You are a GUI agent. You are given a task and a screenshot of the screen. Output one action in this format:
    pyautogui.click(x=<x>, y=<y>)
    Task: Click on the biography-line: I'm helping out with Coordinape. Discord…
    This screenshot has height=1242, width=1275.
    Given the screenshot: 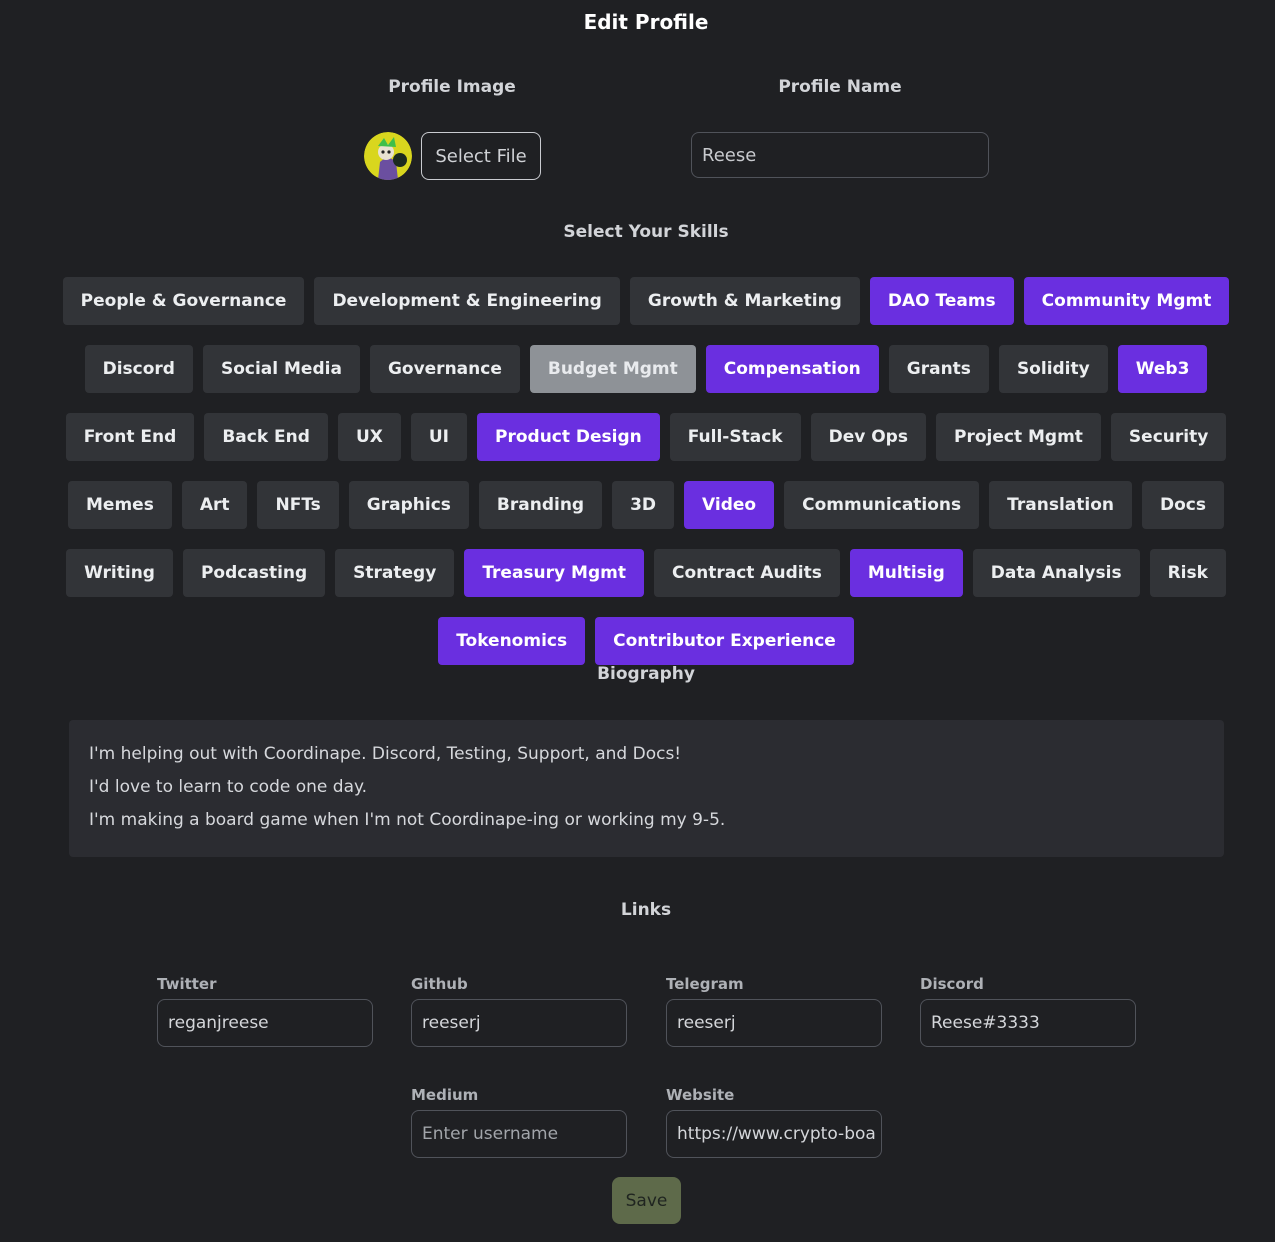 What is the action you would take?
    pyautogui.click(x=385, y=754)
    